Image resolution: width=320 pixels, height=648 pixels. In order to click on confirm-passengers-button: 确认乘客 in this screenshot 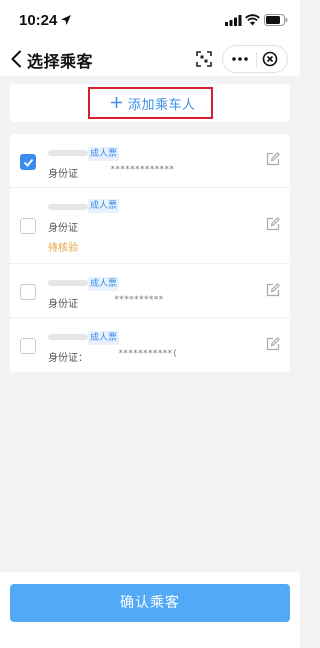, I will do `click(150, 603)`.